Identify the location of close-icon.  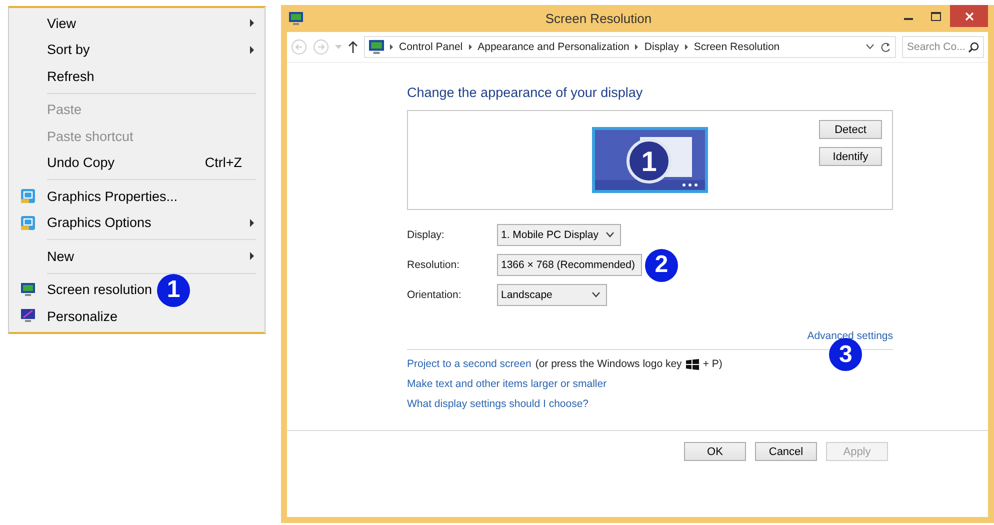
(969, 16).